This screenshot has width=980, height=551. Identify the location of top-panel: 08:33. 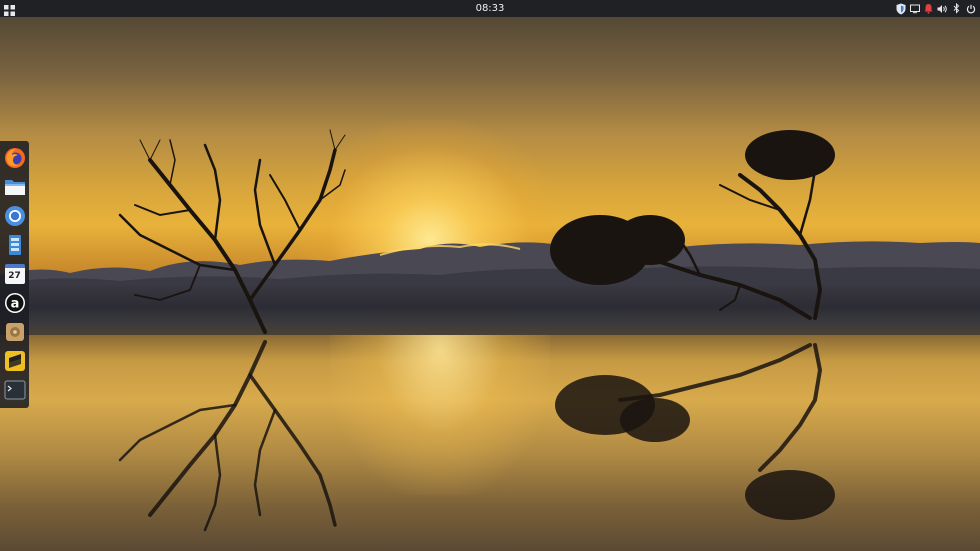
(490, 8).